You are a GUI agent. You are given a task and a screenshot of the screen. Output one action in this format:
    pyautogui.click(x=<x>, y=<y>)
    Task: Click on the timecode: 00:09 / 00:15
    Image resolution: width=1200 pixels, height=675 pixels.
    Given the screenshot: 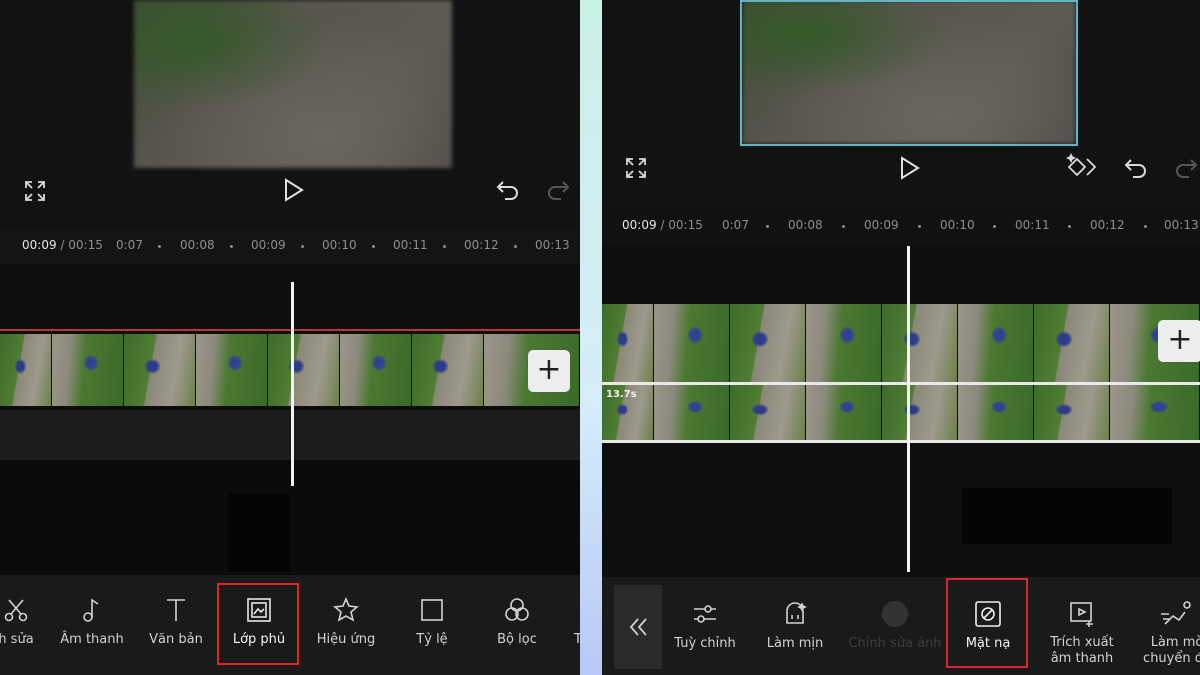 What is the action you would take?
    pyautogui.click(x=662, y=225)
    